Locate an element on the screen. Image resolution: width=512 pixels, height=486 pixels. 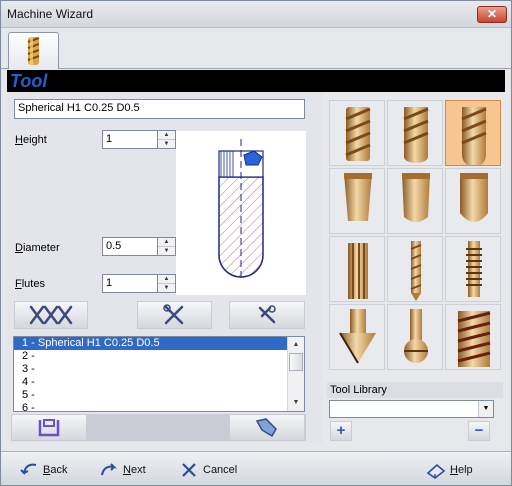
tool-type-keyseat is located at coordinates (415, 337).